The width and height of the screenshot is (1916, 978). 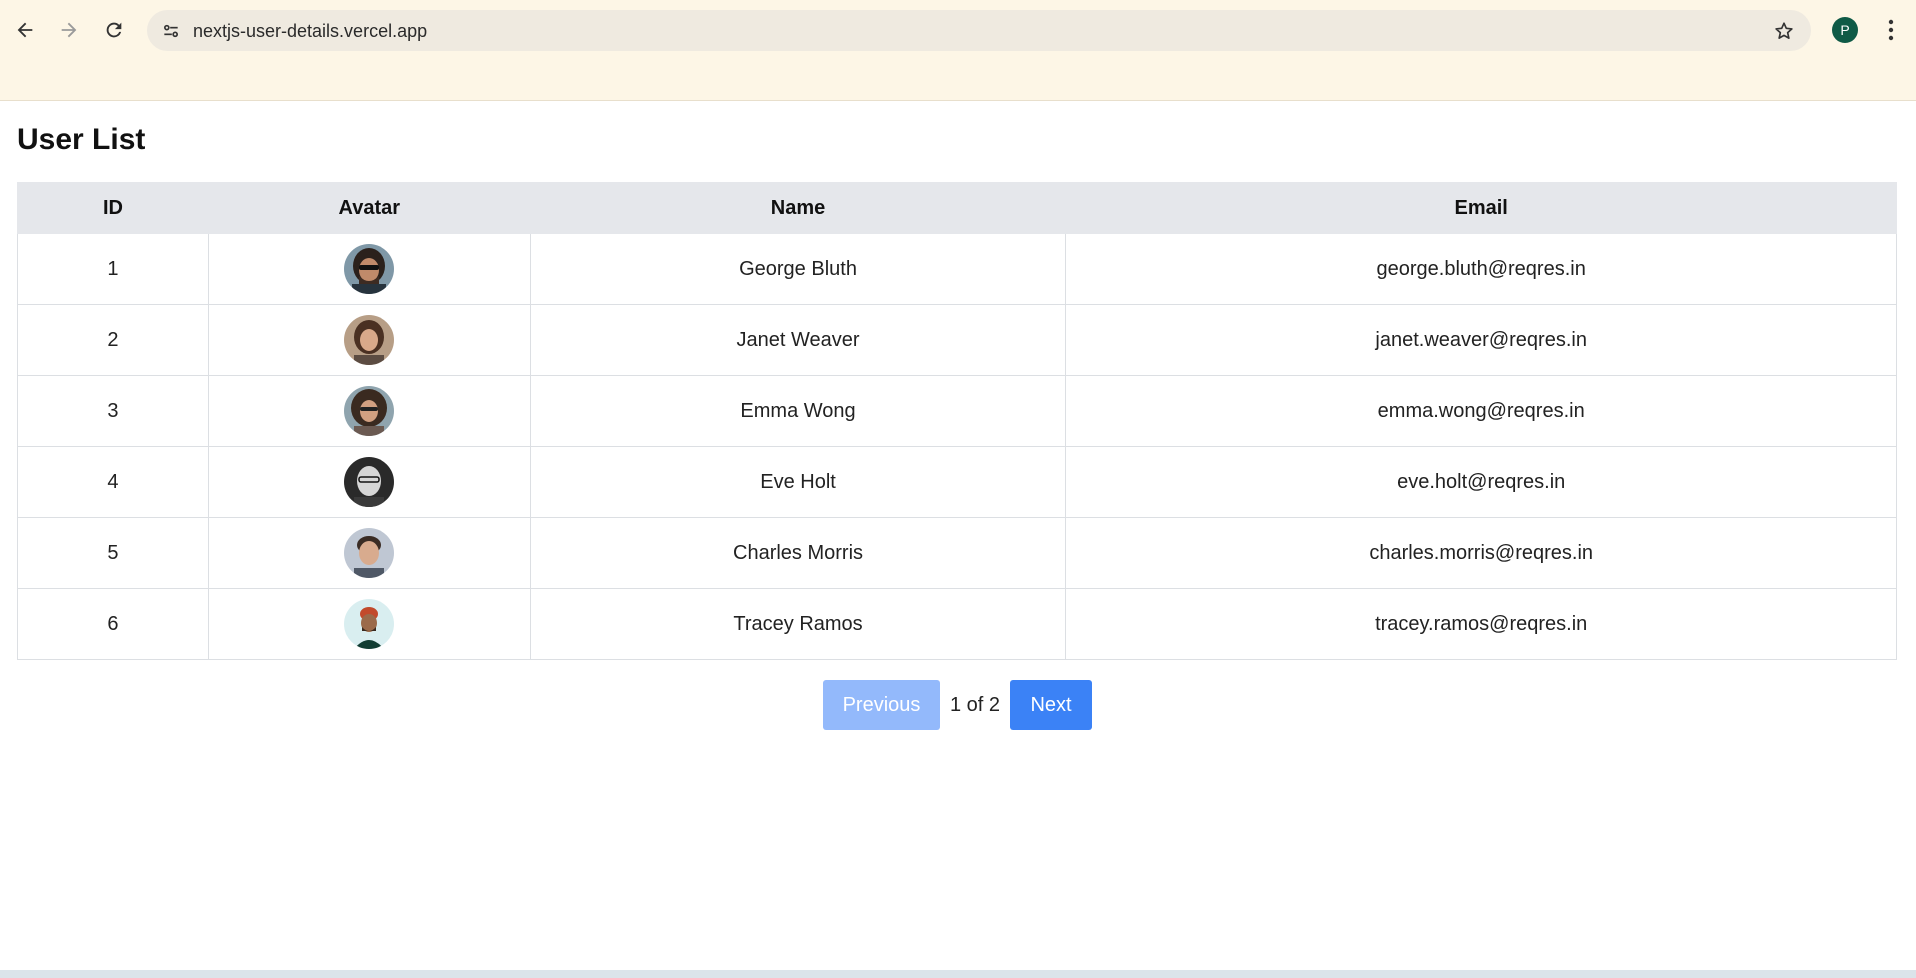 I want to click on browser-toolbar: nextjs-user-details.vercel.app P, so click(x=958, y=50).